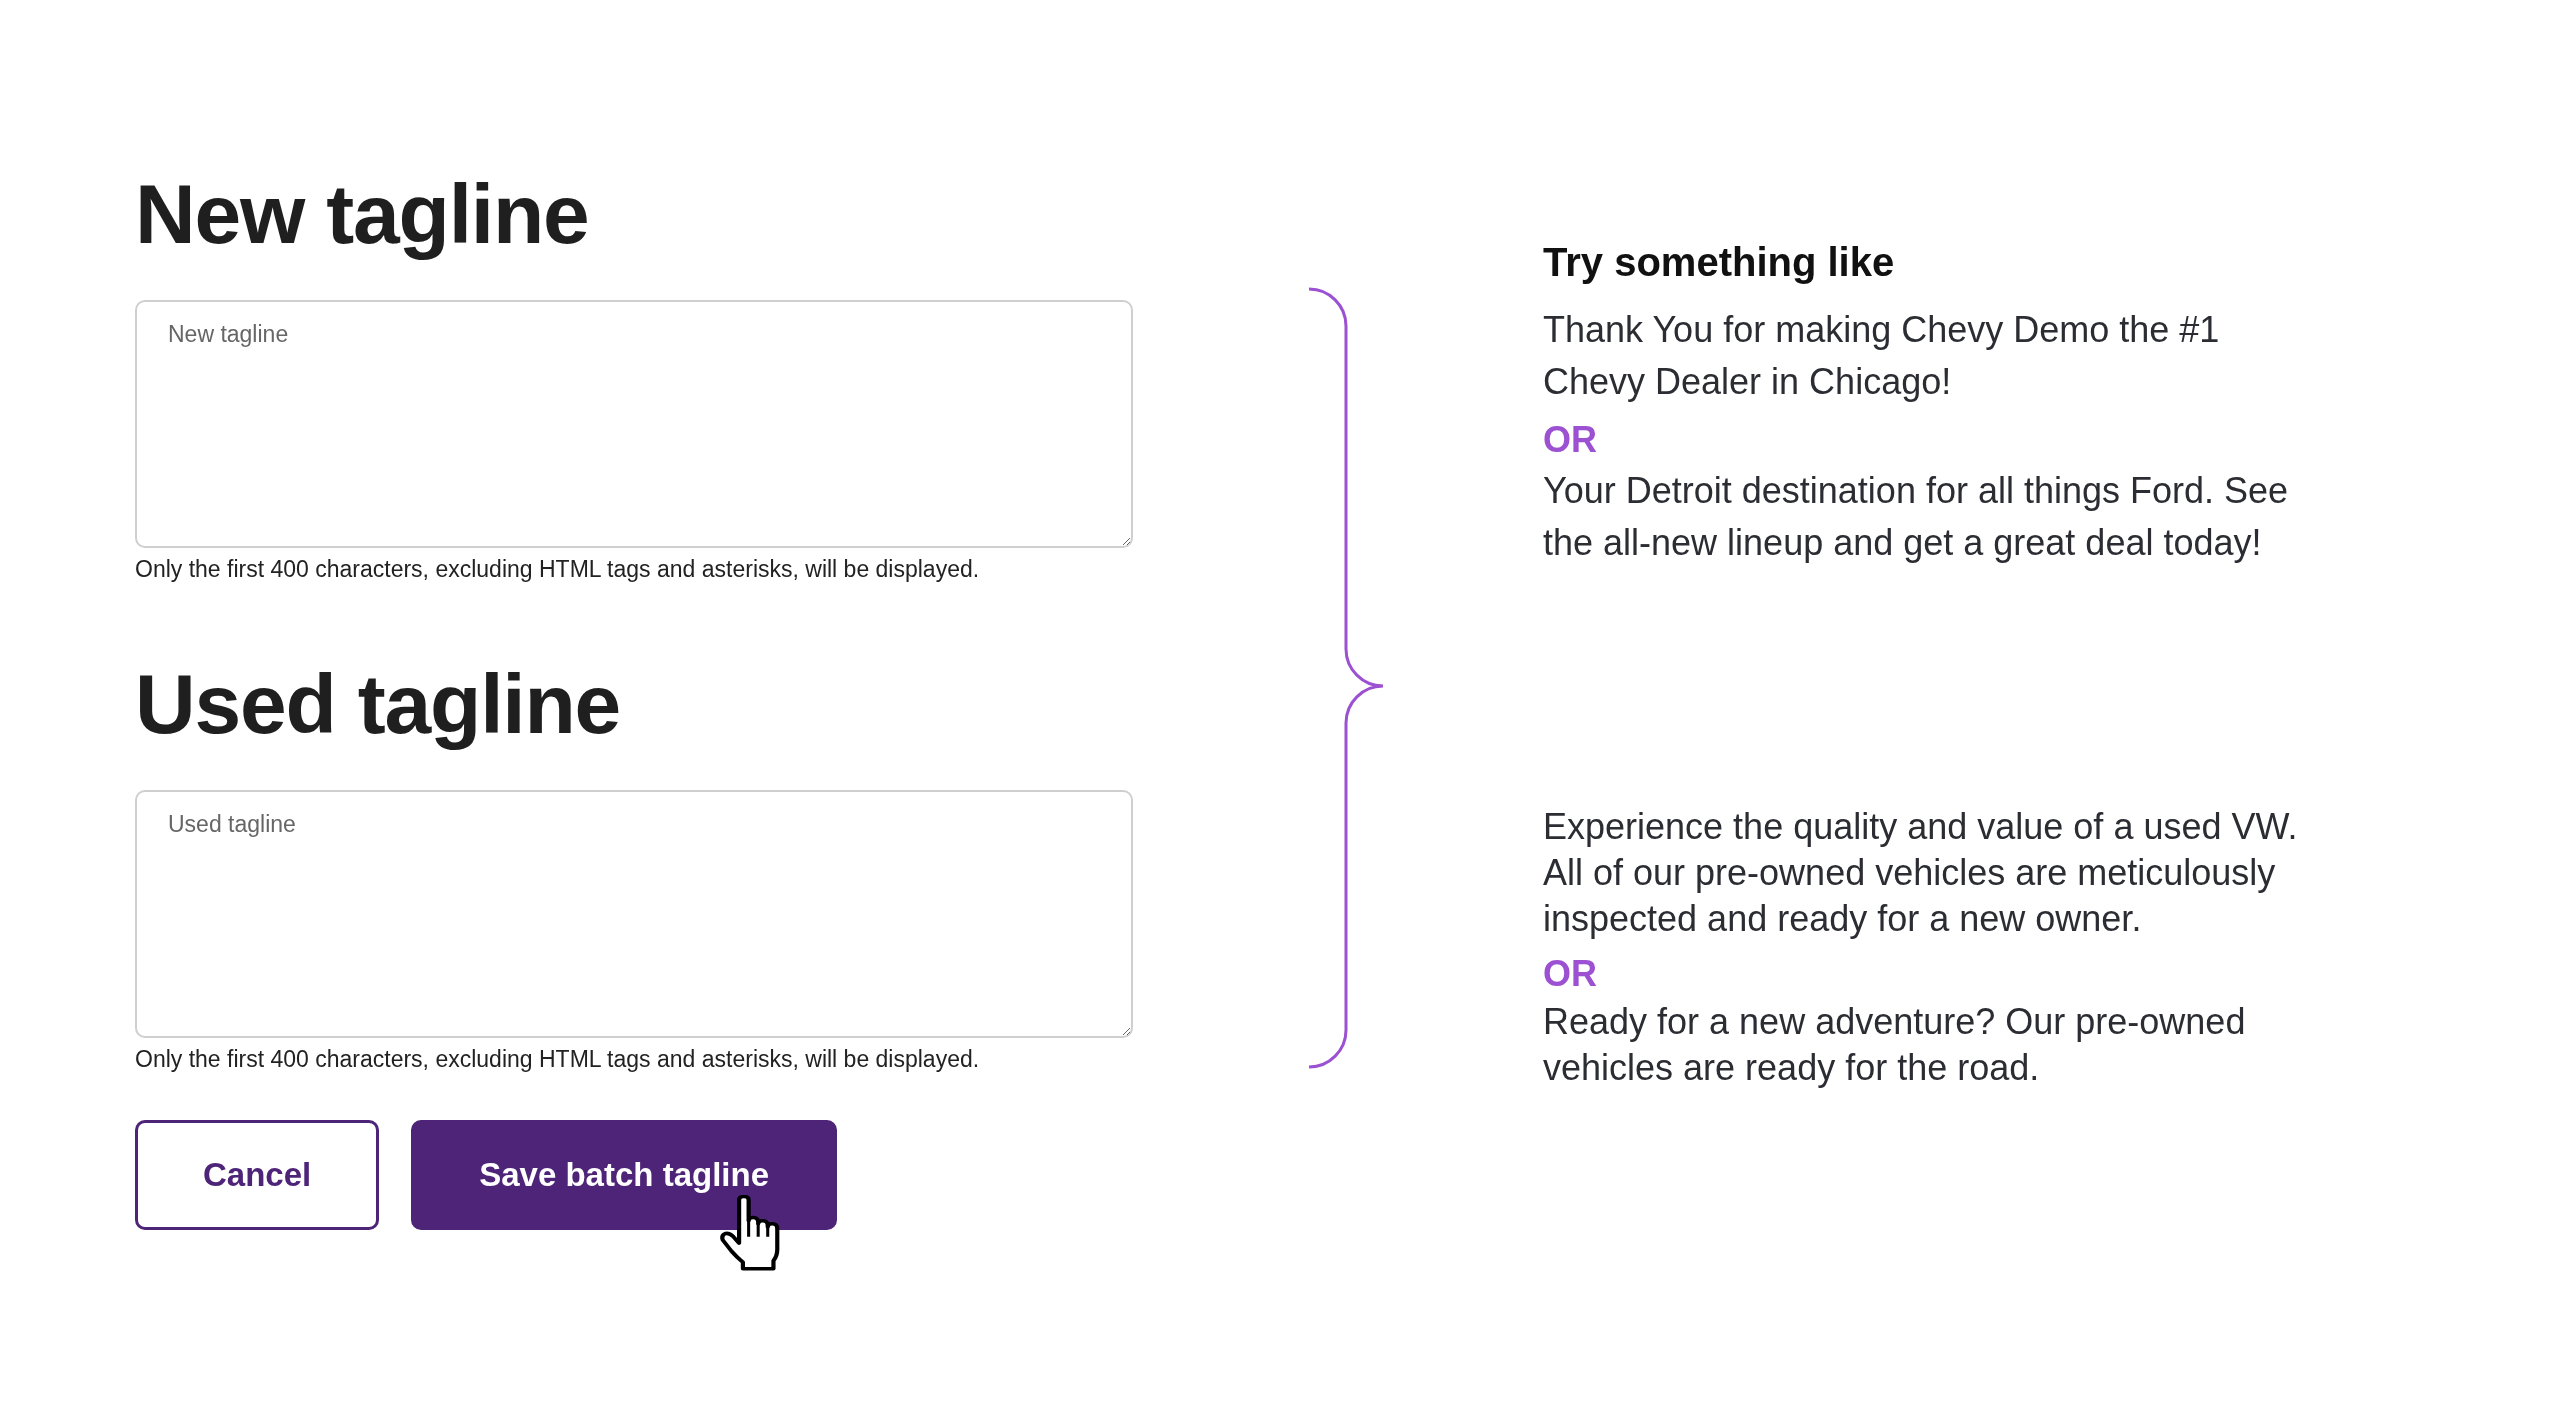  What do you see at coordinates (1894, 1045) in the screenshot?
I see `suggestion-text: Ready for a new adventure? Our pre-owned vehicles are ready for the road.` at bounding box center [1894, 1045].